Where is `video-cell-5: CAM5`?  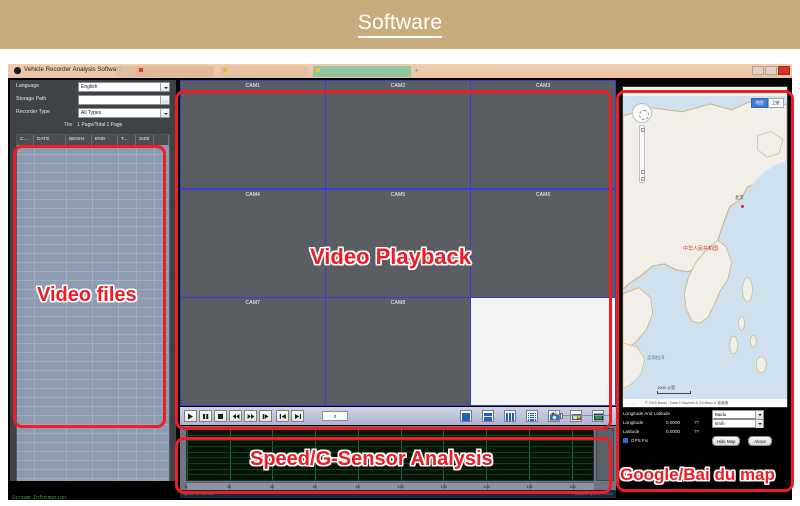 video-cell-5: CAM5 is located at coordinates (398, 243).